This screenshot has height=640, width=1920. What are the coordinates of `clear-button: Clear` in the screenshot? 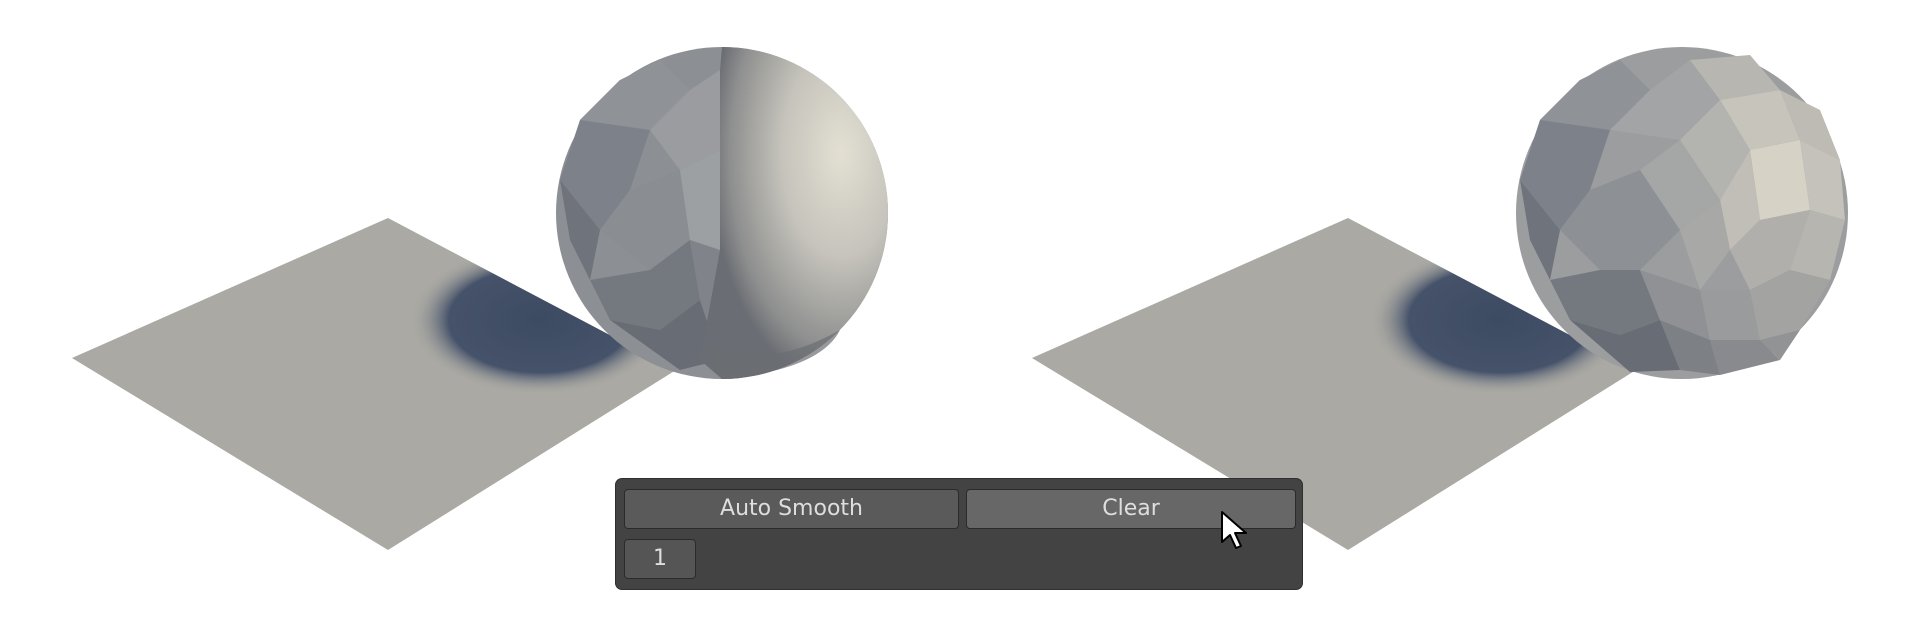 It's located at (1131, 509).